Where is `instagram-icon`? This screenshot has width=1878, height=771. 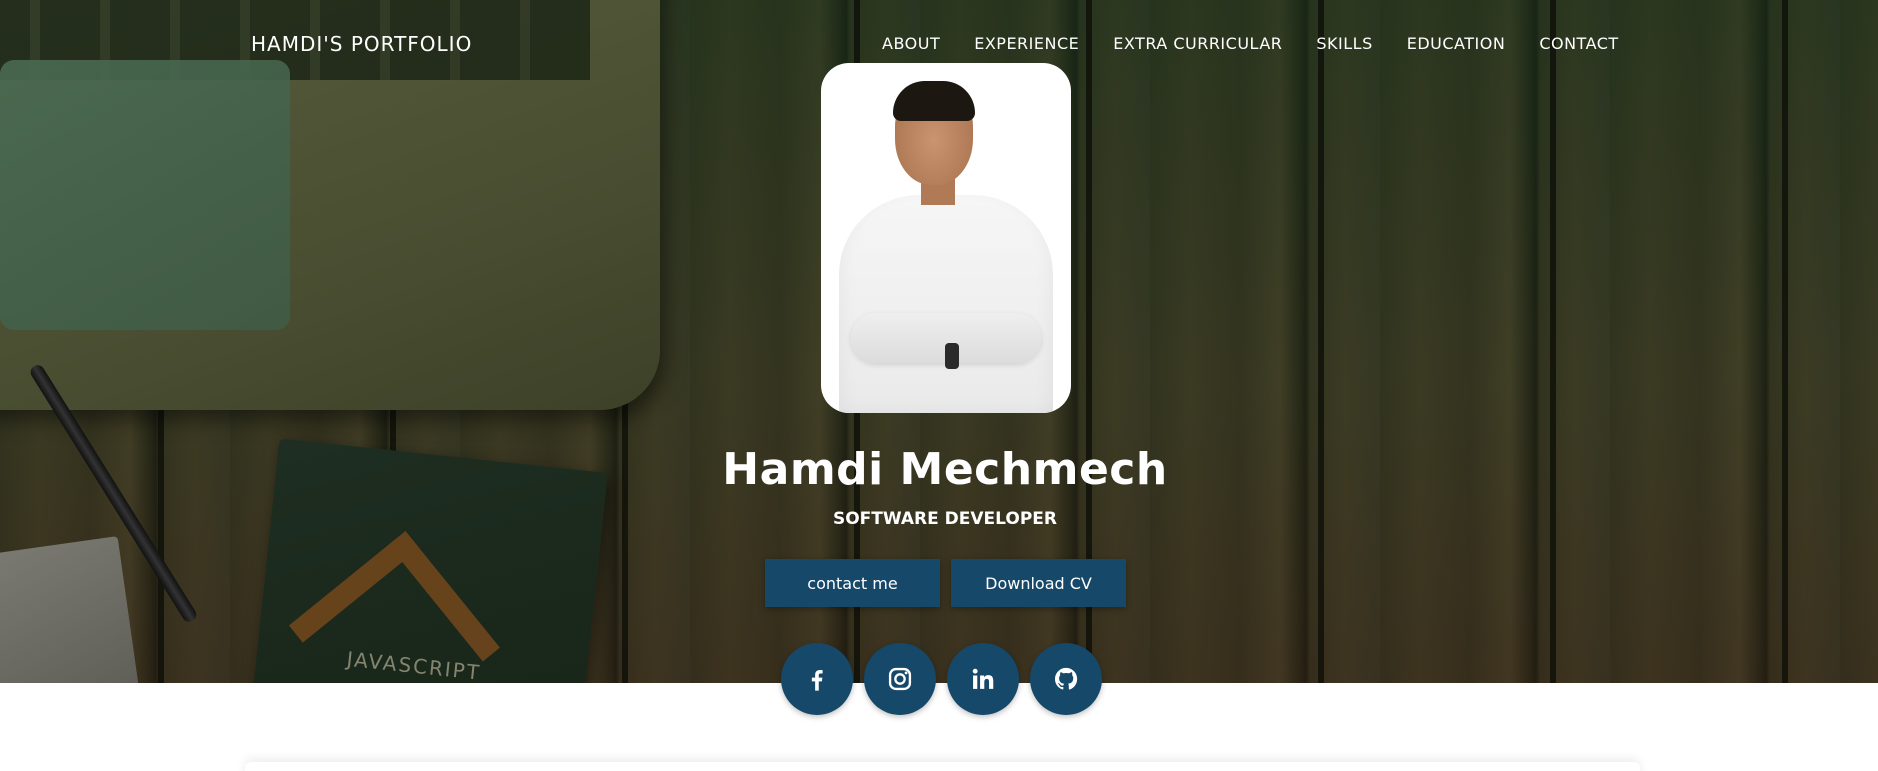
instagram-icon is located at coordinates (900, 679).